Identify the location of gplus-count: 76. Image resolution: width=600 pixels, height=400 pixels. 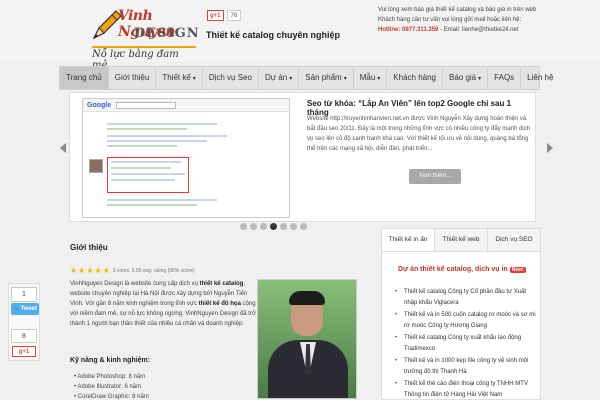
(234, 15).